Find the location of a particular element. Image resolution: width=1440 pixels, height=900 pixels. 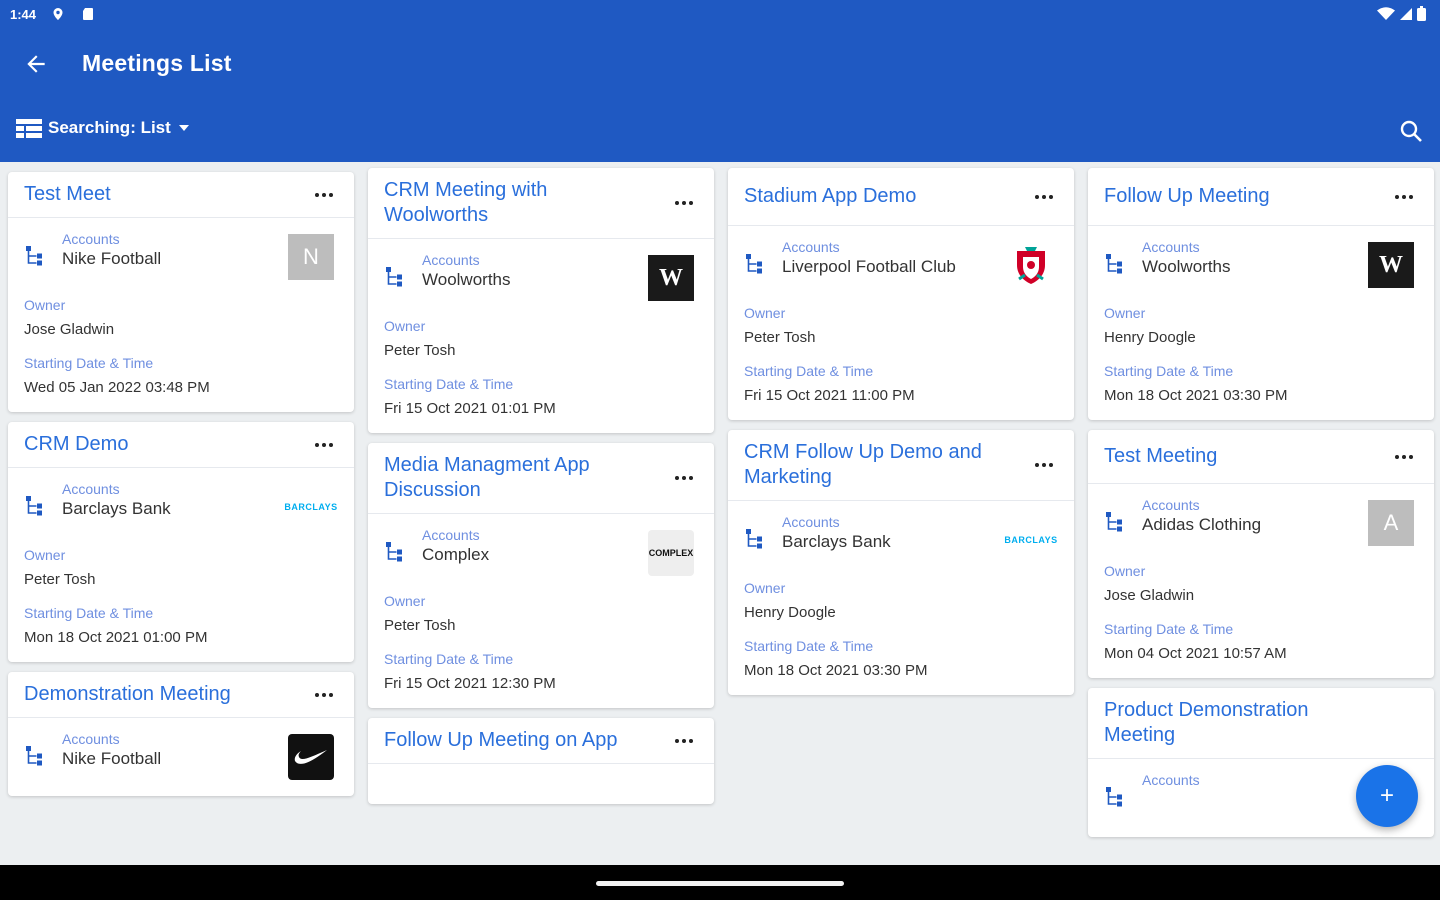

wifi-icon is located at coordinates (1386, 13).